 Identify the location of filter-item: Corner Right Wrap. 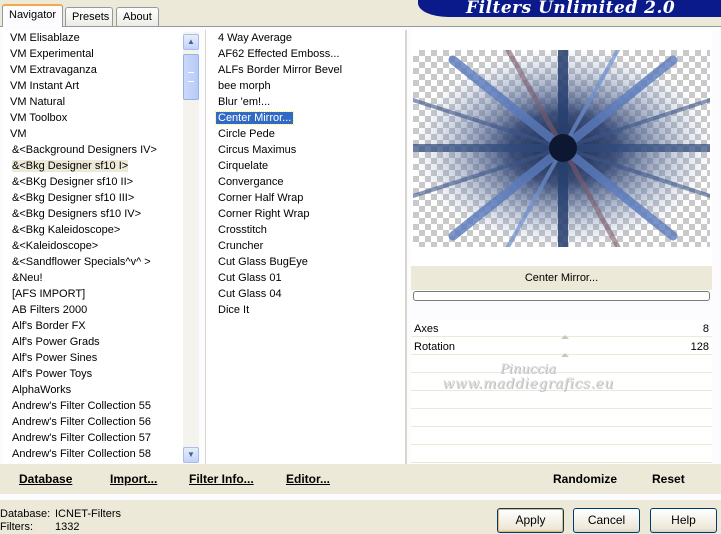
(305, 214).